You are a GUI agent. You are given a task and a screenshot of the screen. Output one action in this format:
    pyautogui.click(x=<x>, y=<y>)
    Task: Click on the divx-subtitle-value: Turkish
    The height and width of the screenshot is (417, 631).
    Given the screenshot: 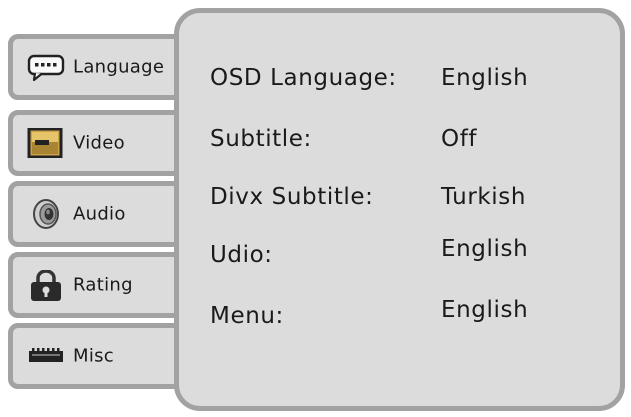 What is the action you would take?
    pyautogui.click(x=483, y=197)
    